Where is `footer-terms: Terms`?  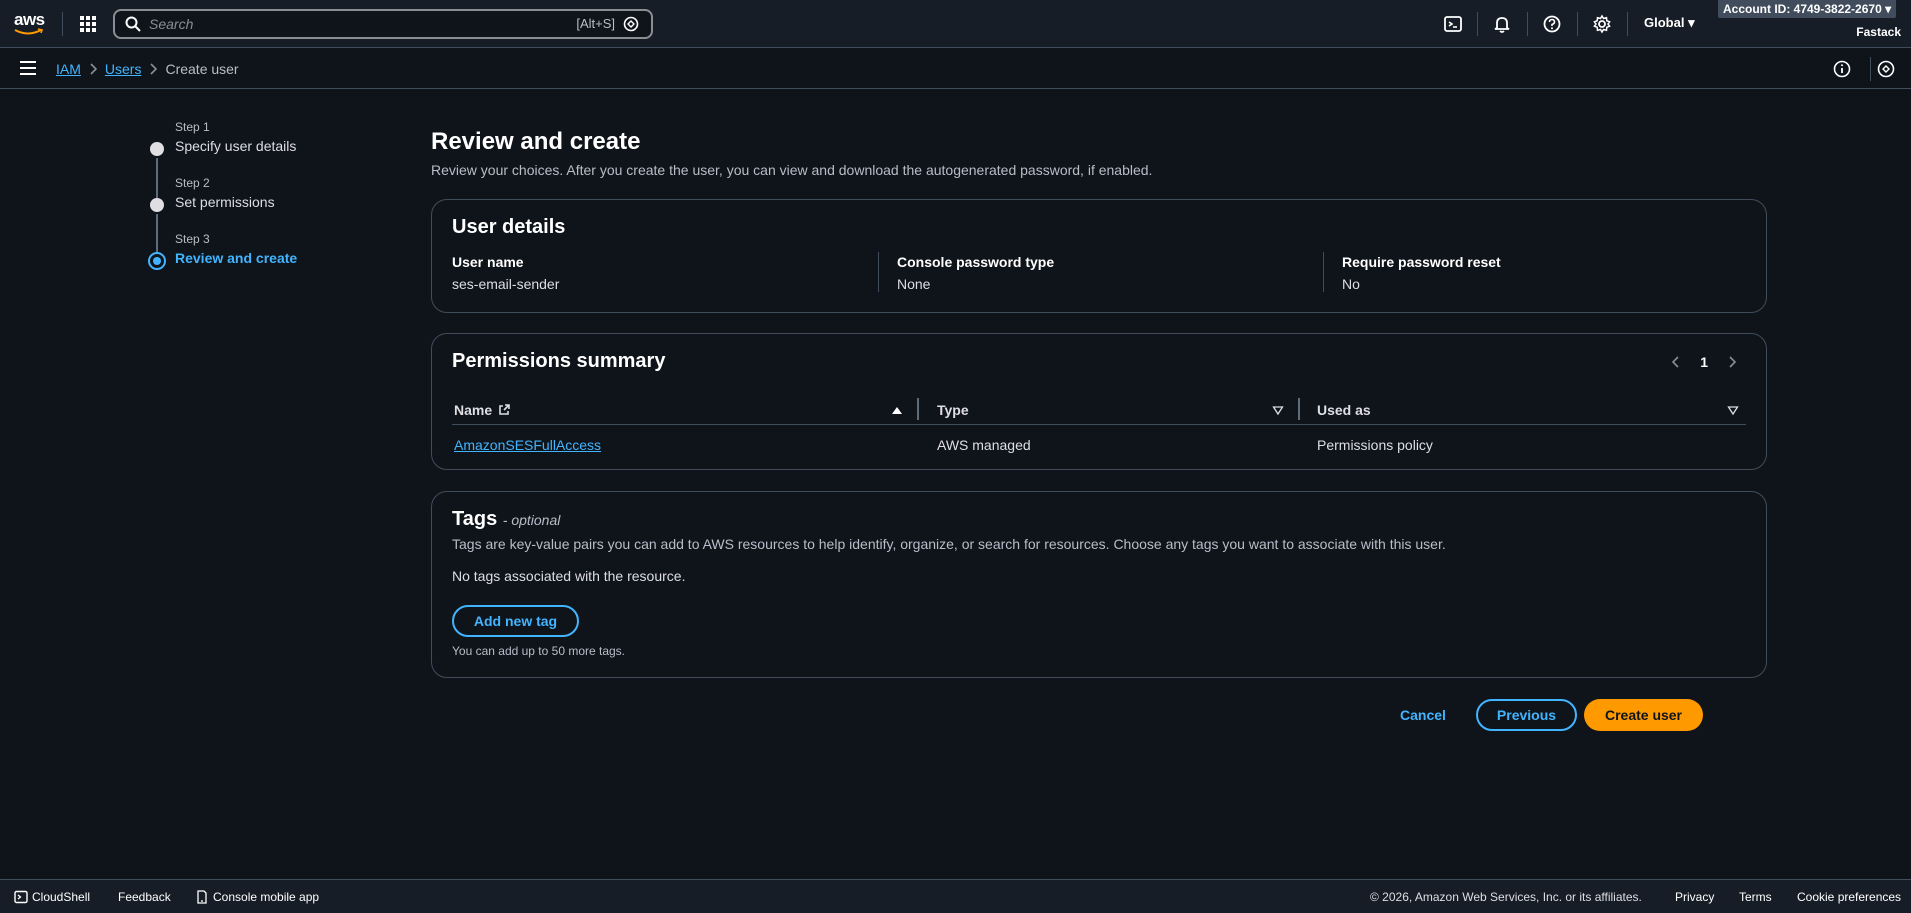 footer-terms: Terms is located at coordinates (1755, 897).